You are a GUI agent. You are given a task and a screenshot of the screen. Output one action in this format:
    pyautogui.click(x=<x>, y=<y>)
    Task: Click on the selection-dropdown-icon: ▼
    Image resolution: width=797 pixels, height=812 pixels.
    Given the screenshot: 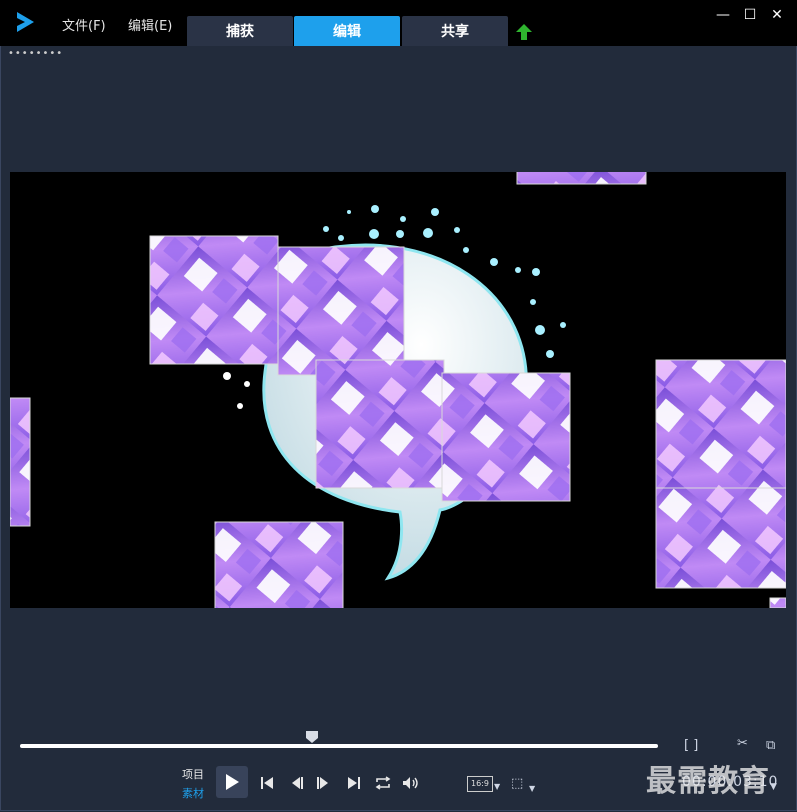 What is the action you would take?
    pyautogui.click(x=532, y=788)
    